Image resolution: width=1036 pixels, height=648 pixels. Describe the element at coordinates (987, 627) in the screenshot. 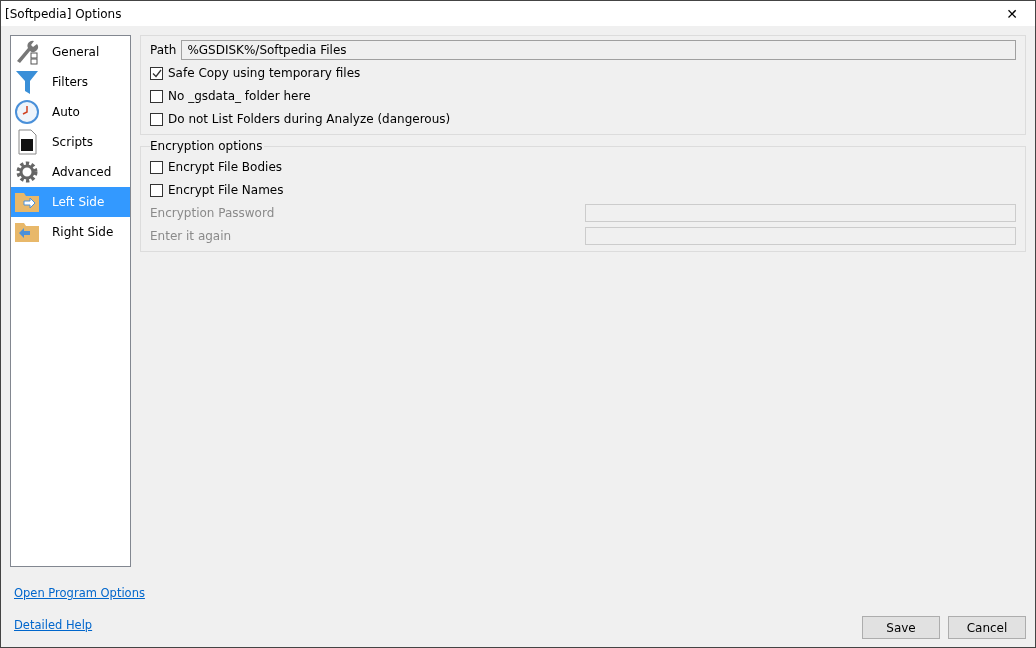

I see `cancel-button: Cancel` at that location.